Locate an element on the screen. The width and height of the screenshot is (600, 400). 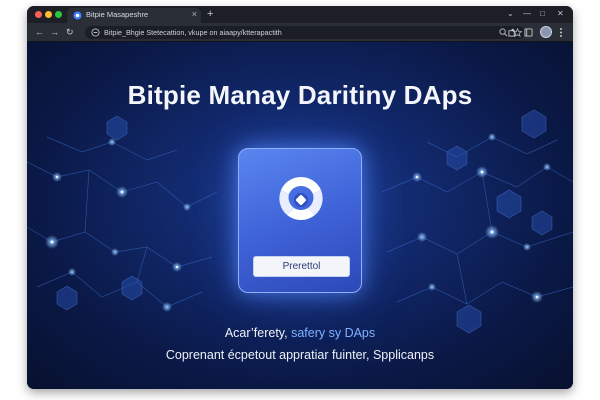
tagline-text: Acar’ferety, is located at coordinates (258, 333).